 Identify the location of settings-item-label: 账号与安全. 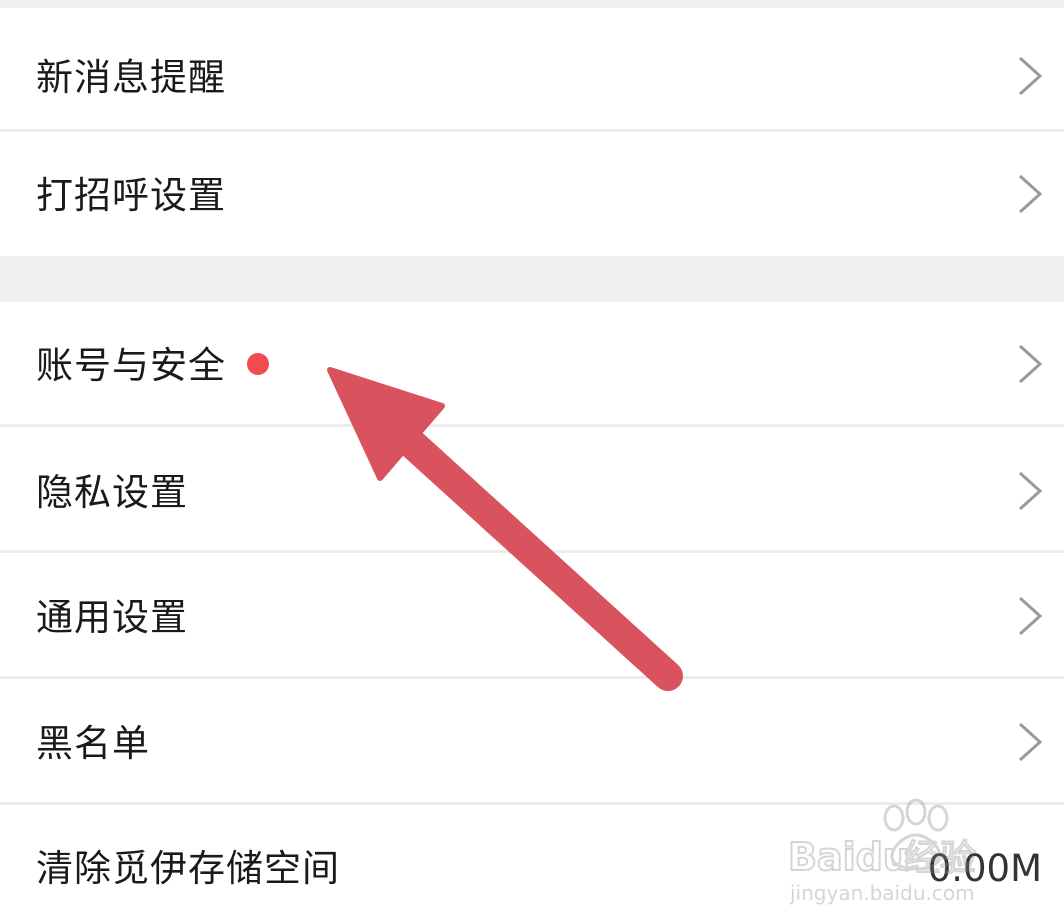
(131, 365).